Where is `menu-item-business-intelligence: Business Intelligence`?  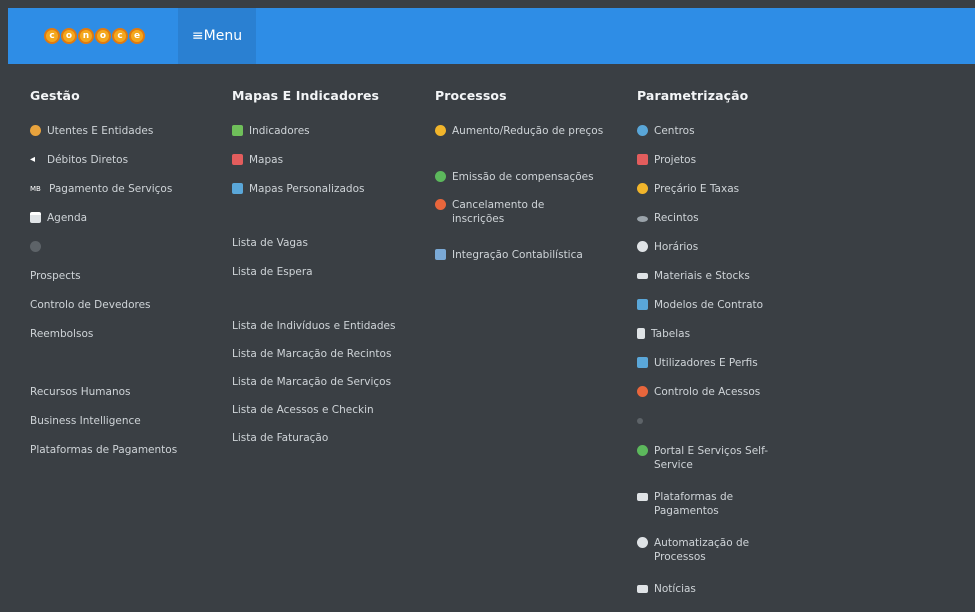
menu-item-business-intelligence: Business Intelligence is located at coordinates (115, 421).